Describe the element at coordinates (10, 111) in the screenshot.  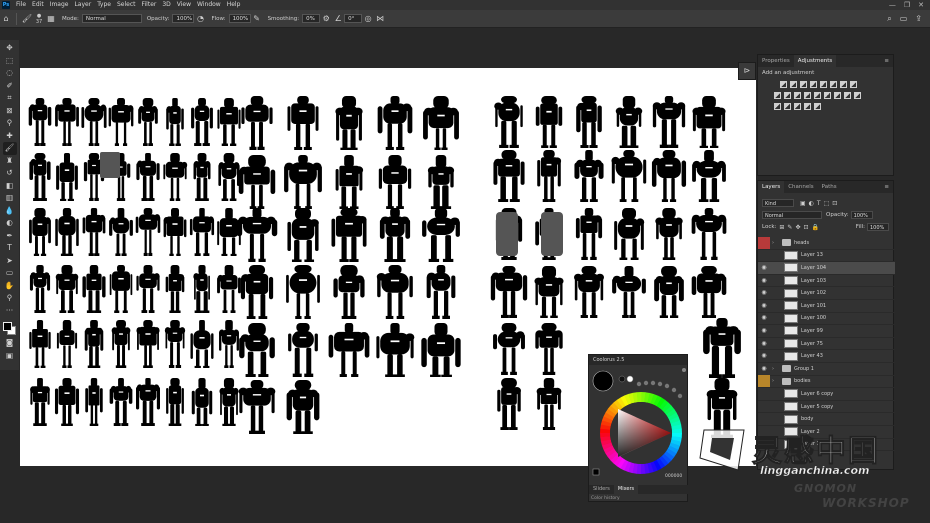
I see `frame-icon: ⊠` at that location.